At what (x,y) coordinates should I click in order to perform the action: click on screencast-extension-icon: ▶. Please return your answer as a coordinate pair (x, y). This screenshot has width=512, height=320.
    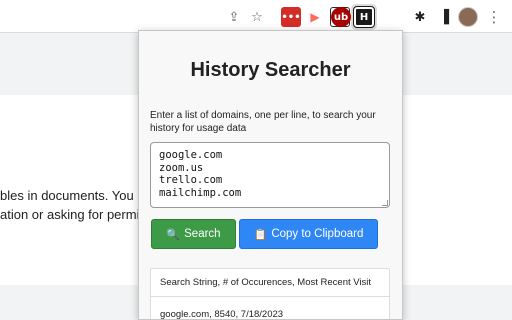
    Looking at the image, I should click on (315, 17).